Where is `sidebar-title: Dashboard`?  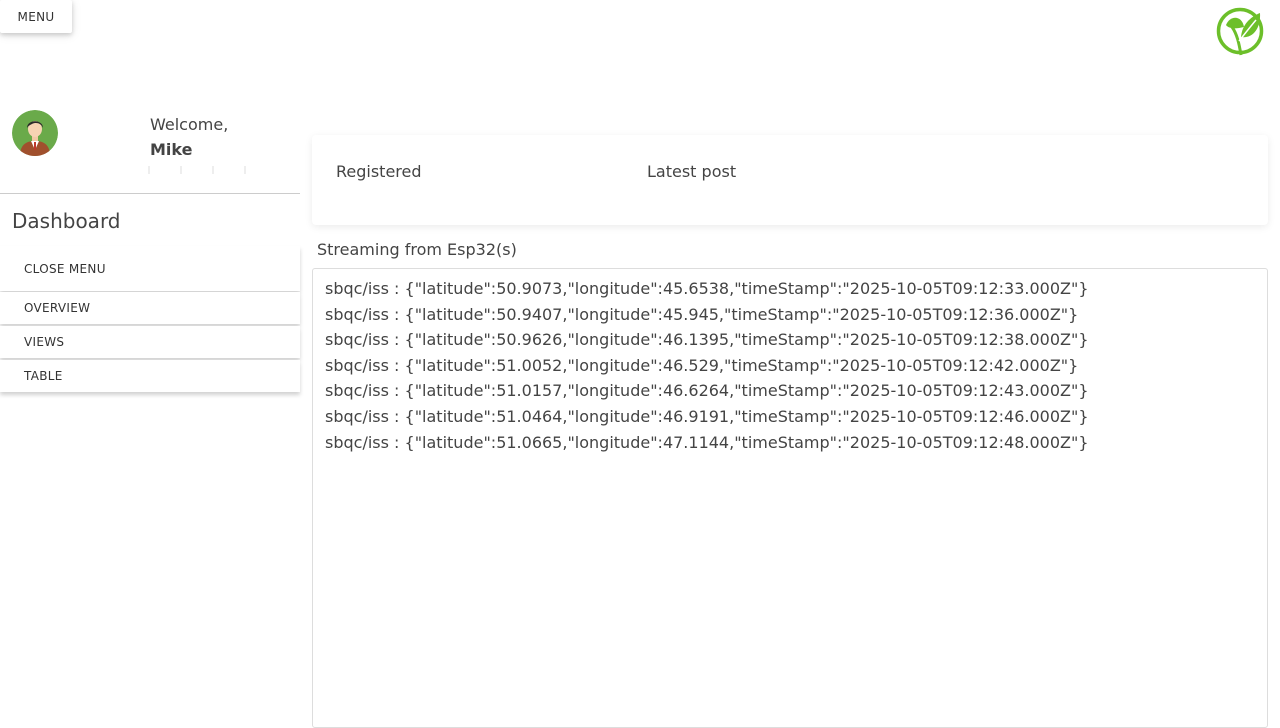 sidebar-title: Dashboard is located at coordinates (66, 221).